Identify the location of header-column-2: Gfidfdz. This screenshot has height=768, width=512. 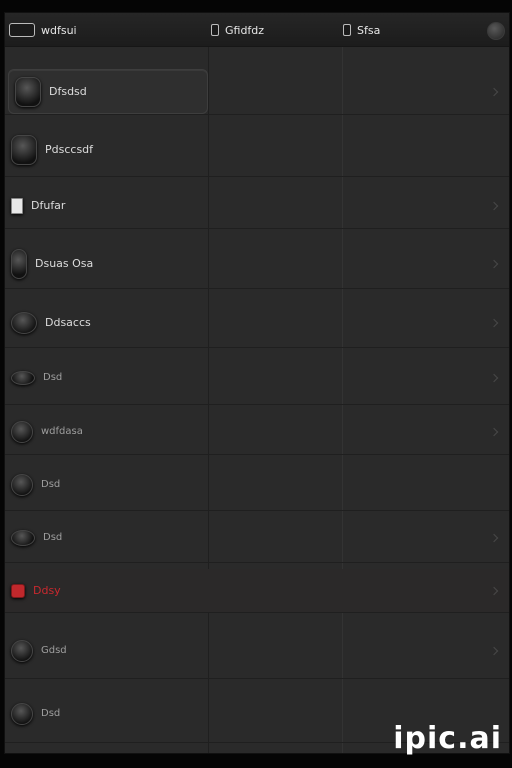
(237, 30).